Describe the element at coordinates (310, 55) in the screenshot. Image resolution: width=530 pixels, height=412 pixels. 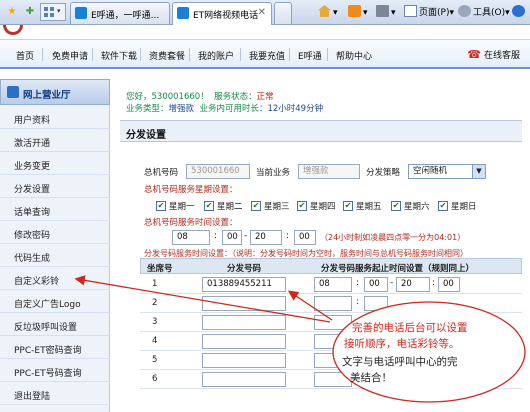
I see `nav-ehutong: E呼通` at that location.